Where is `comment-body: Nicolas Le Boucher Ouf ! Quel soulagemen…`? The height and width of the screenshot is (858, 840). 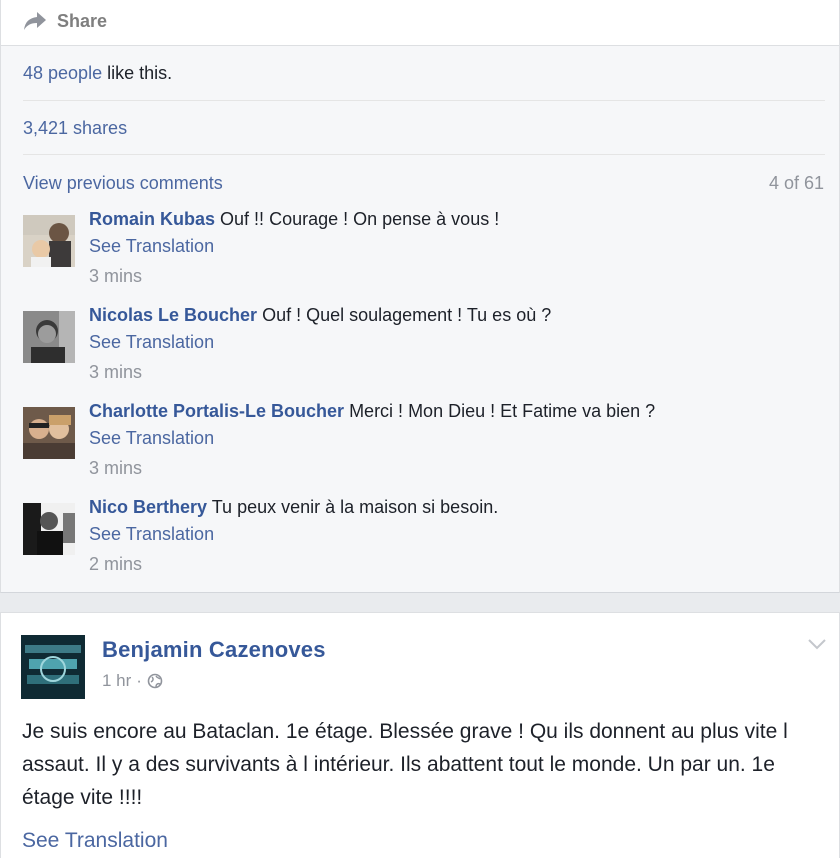 comment-body: Nicolas Le Boucher Ouf ! Quel soulagemen… is located at coordinates (320, 315).